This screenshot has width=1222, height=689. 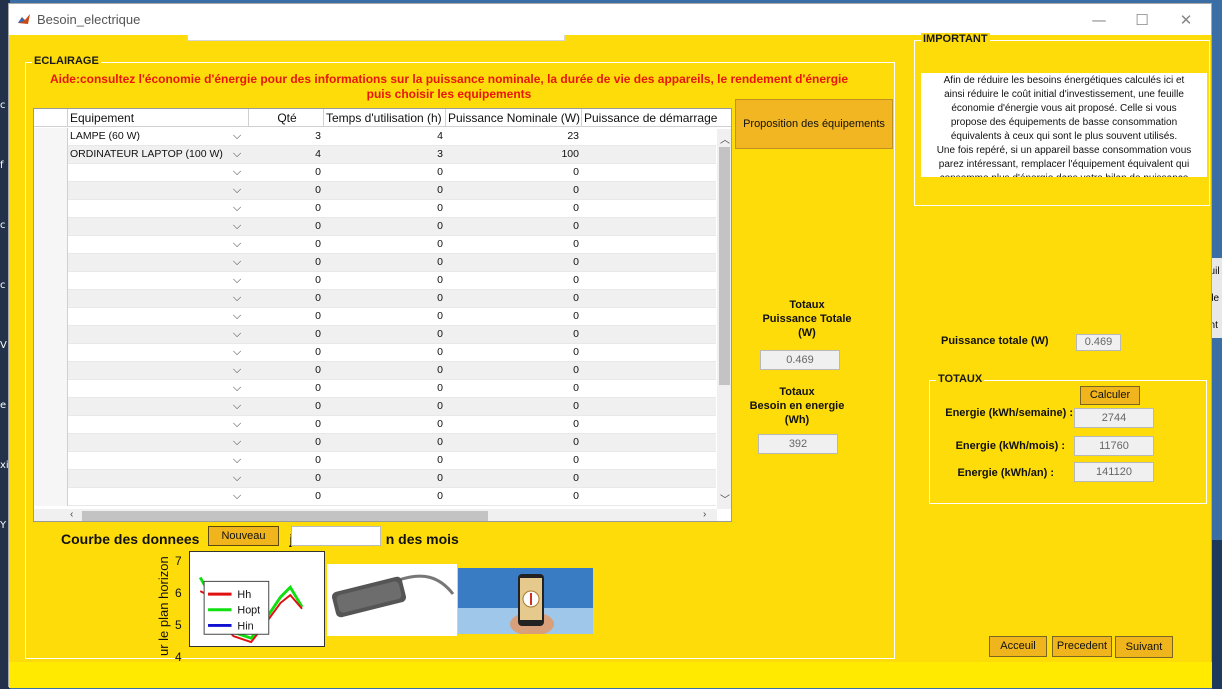 I want to click on cell-qte: 3, so click(x=286, y=137).